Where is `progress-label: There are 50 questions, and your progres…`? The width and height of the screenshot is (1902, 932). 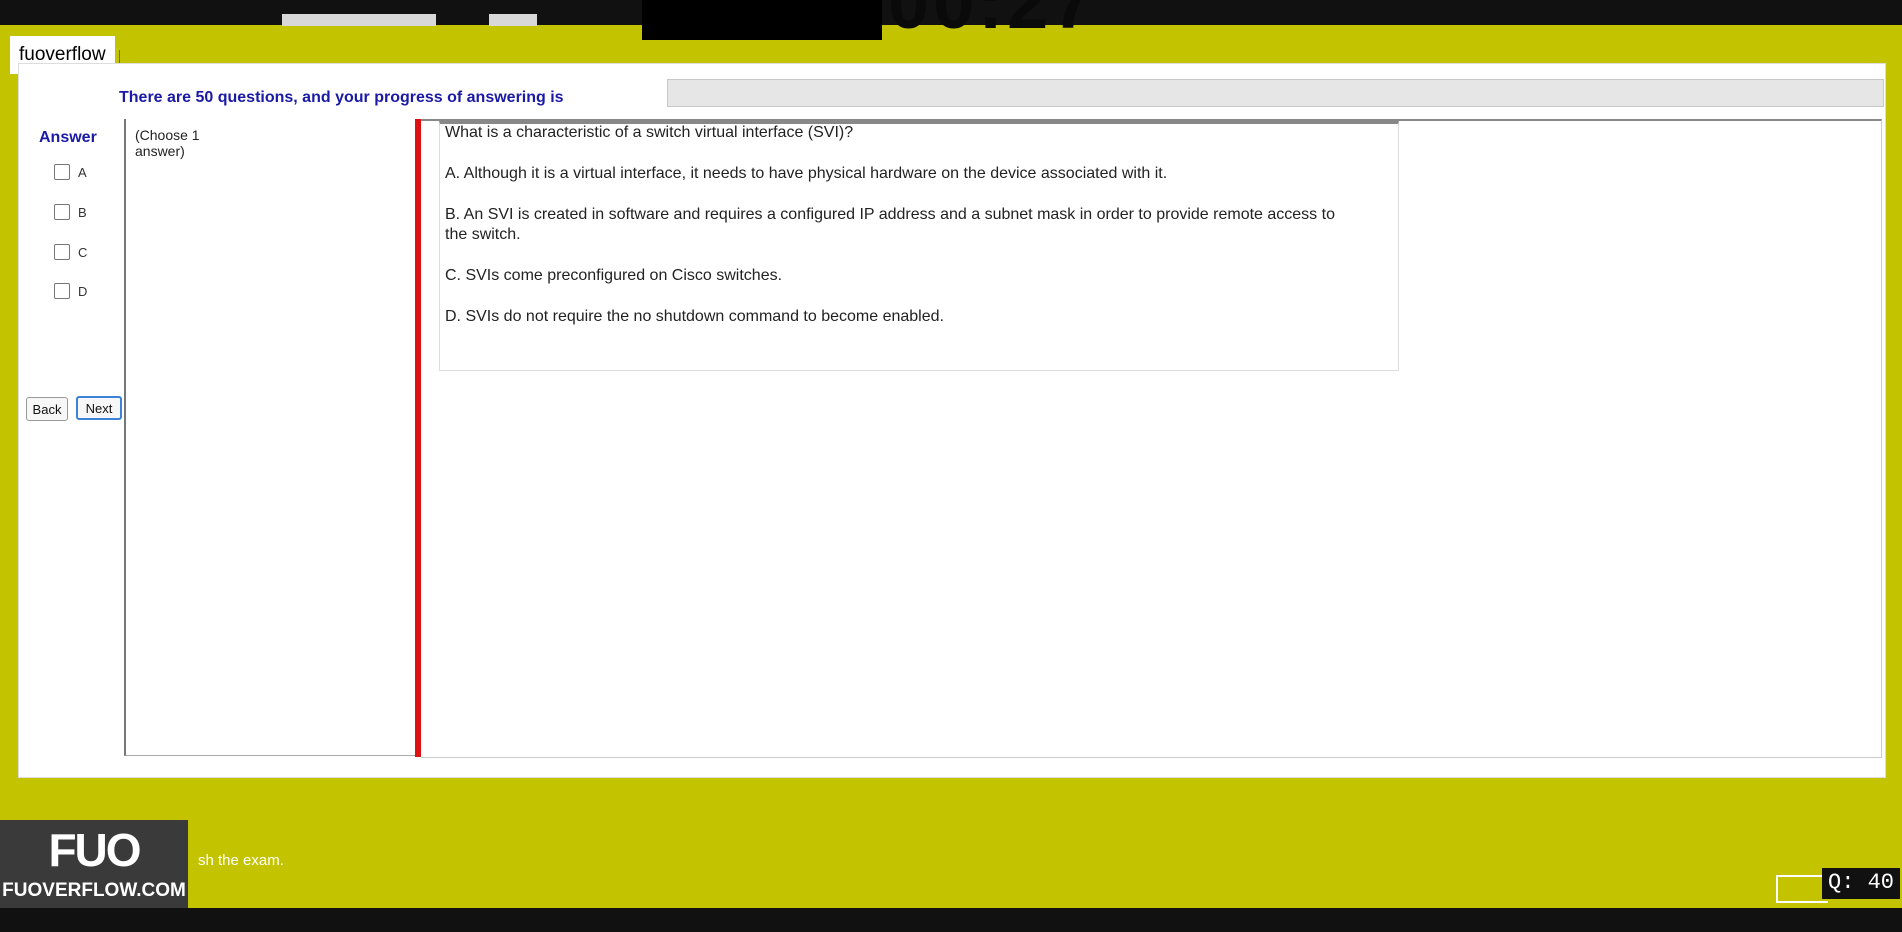
progress-label: There are 50 questions, and your progres… is located at coordinates (341, 97).